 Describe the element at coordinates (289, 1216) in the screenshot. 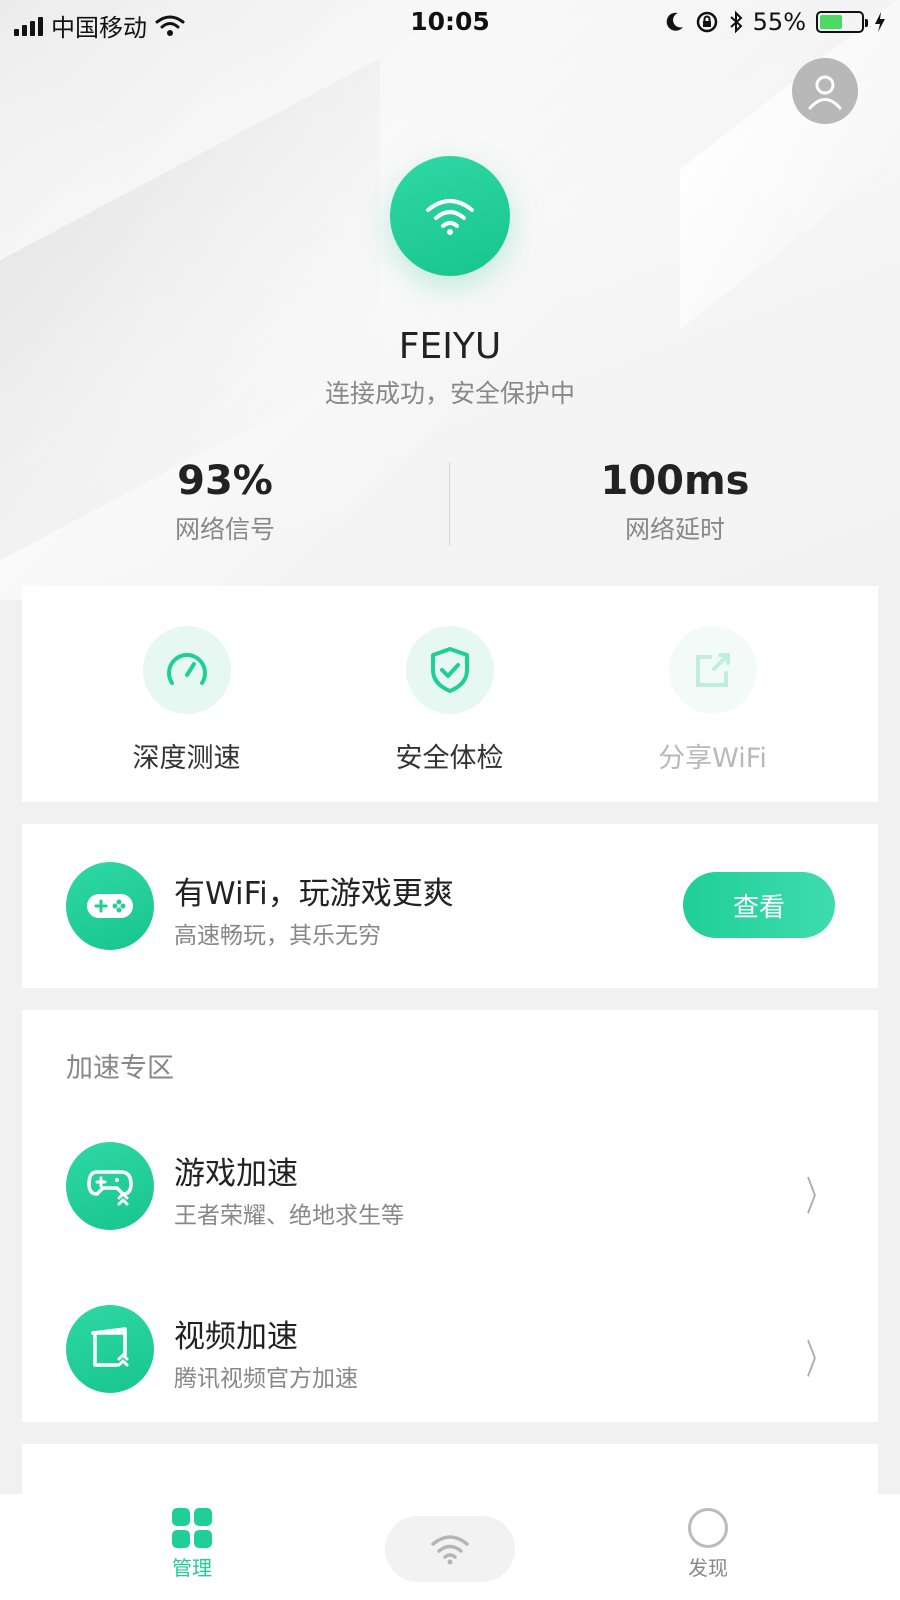

I see `game-boost-description: 王者荣耀、绝地求生等` at that location.